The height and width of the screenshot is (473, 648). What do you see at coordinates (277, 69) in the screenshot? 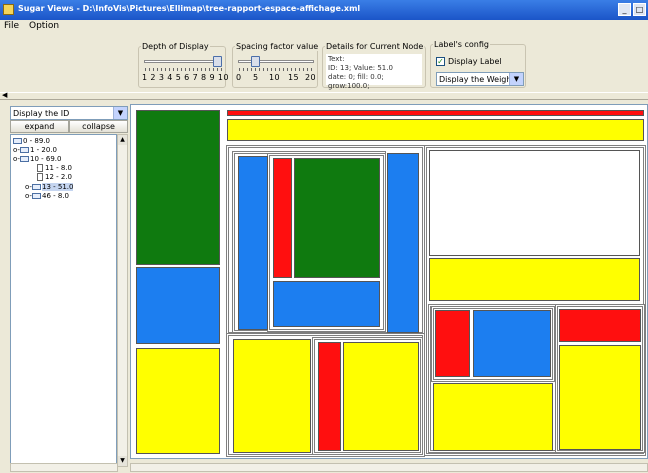
I see `spacing-ticks` at bounding box center [277, 69].